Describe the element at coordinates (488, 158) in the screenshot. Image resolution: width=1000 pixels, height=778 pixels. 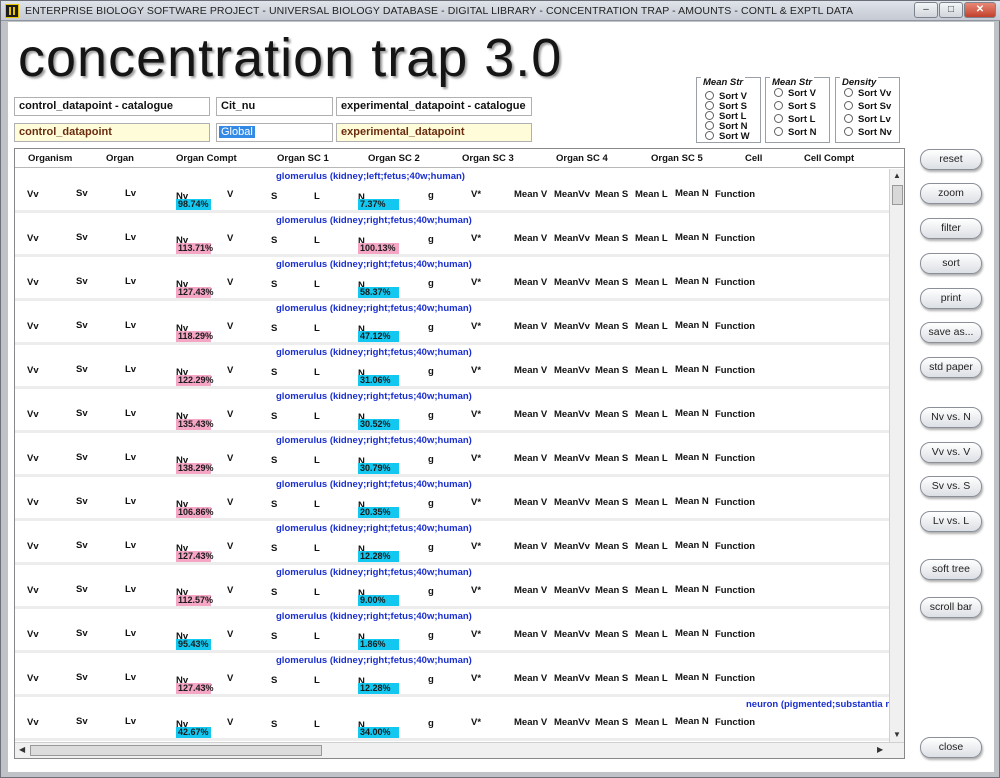
I see `column-header: Organ SC 3` at that location.